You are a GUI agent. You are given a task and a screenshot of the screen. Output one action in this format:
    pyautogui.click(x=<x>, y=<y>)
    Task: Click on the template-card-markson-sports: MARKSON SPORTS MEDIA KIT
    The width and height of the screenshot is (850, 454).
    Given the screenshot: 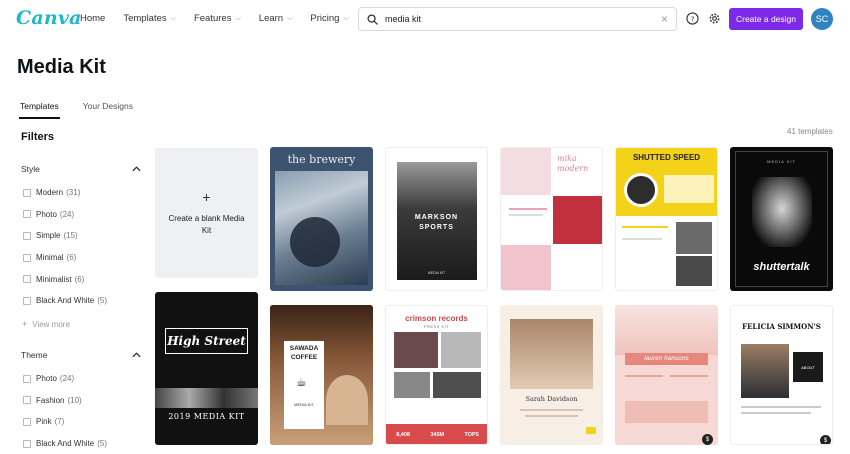 What is the action you would take?
    pyautogui.click(x=436, y=219)
    